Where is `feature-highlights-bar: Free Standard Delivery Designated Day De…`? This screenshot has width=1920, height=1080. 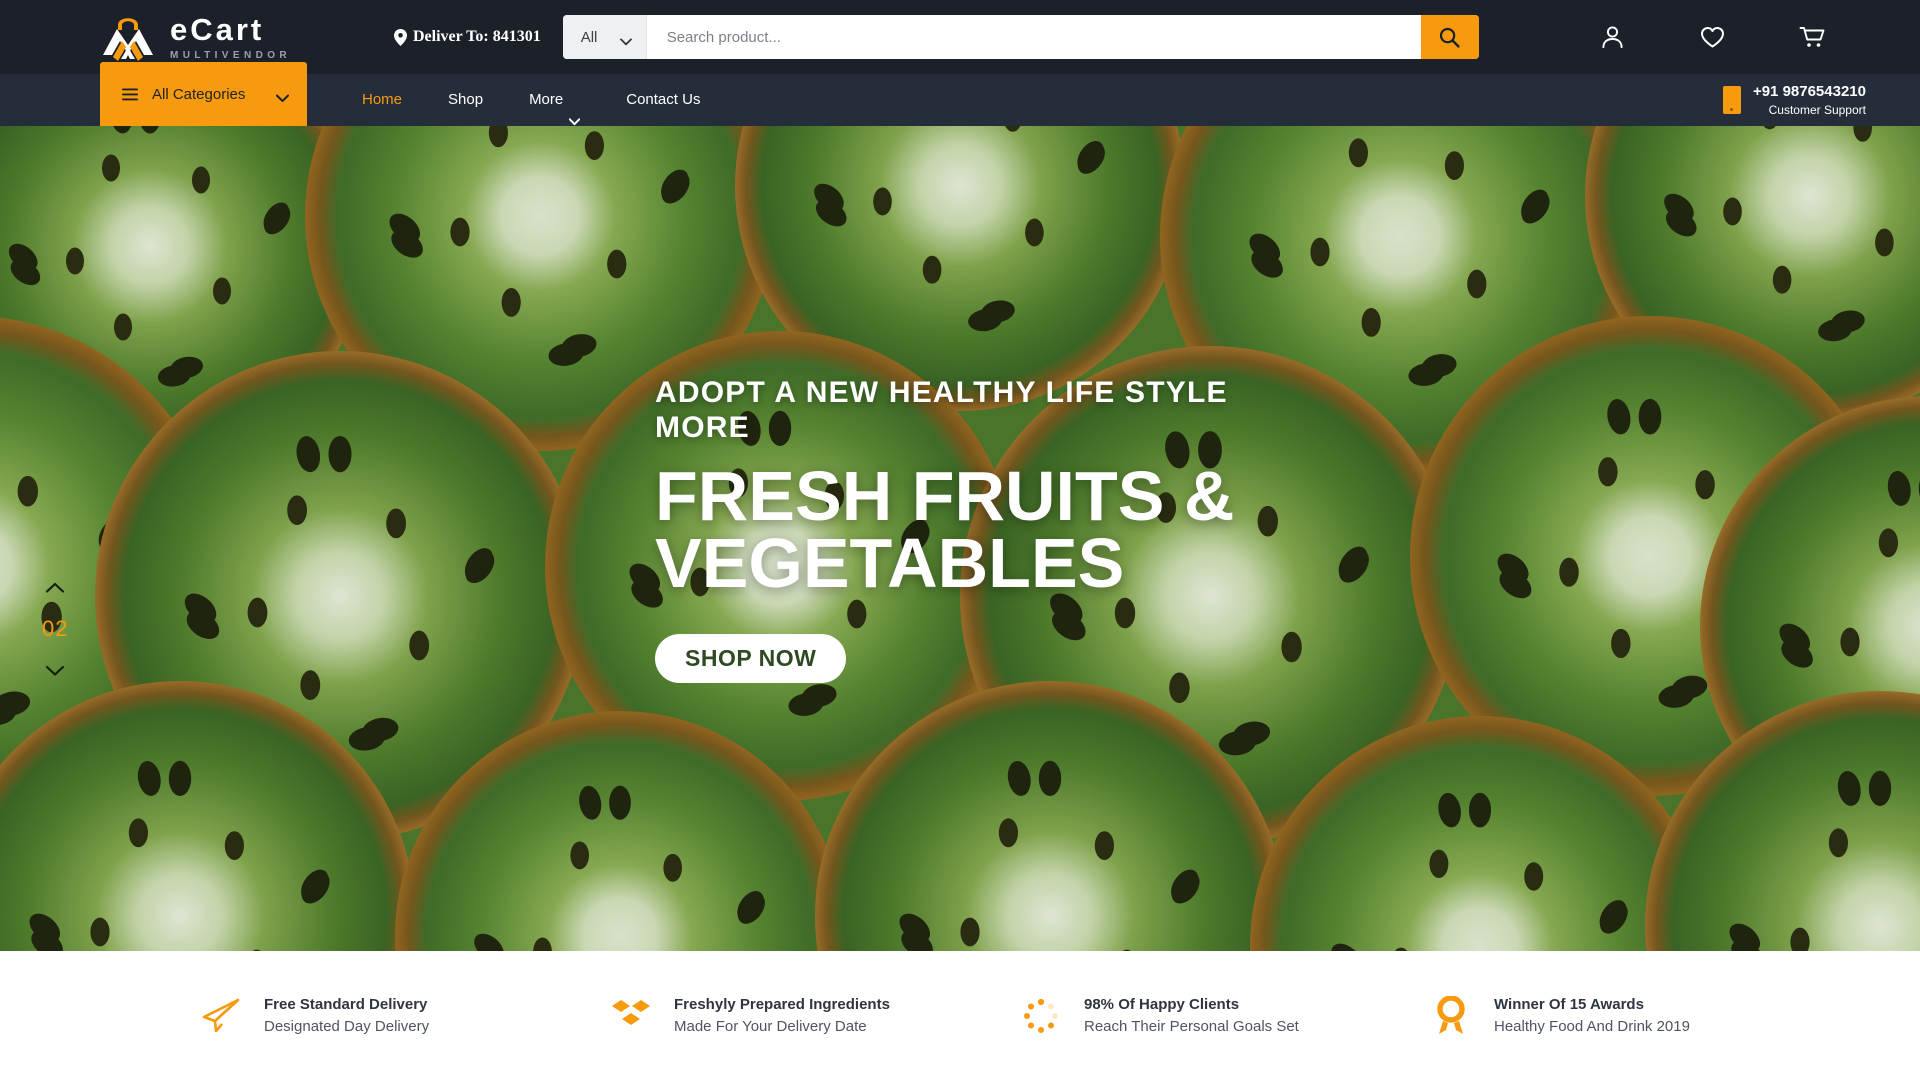 feature-highlights-bar: Free Standard Delivery Designated Day De… is located at coordinates (960, 1015).